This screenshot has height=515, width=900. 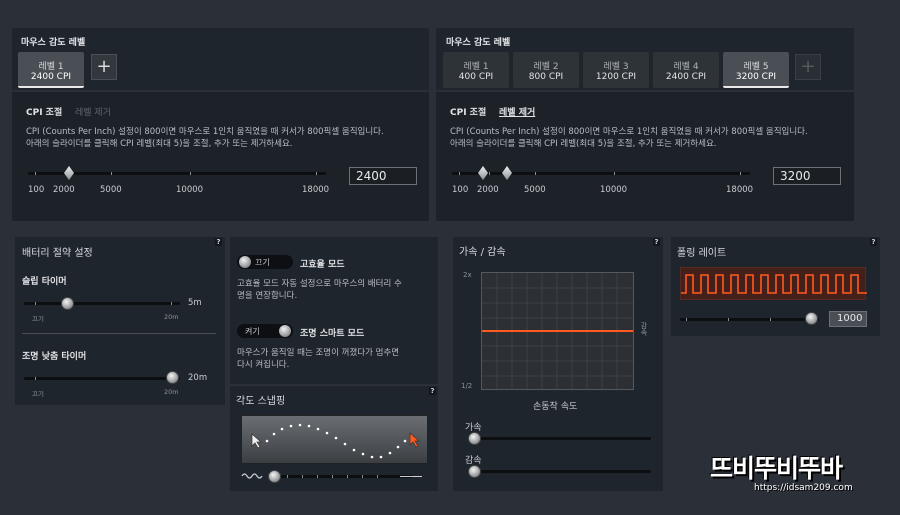 I want to click on high-efficiency-toggle: 끄기, so click(x=265, y=262).